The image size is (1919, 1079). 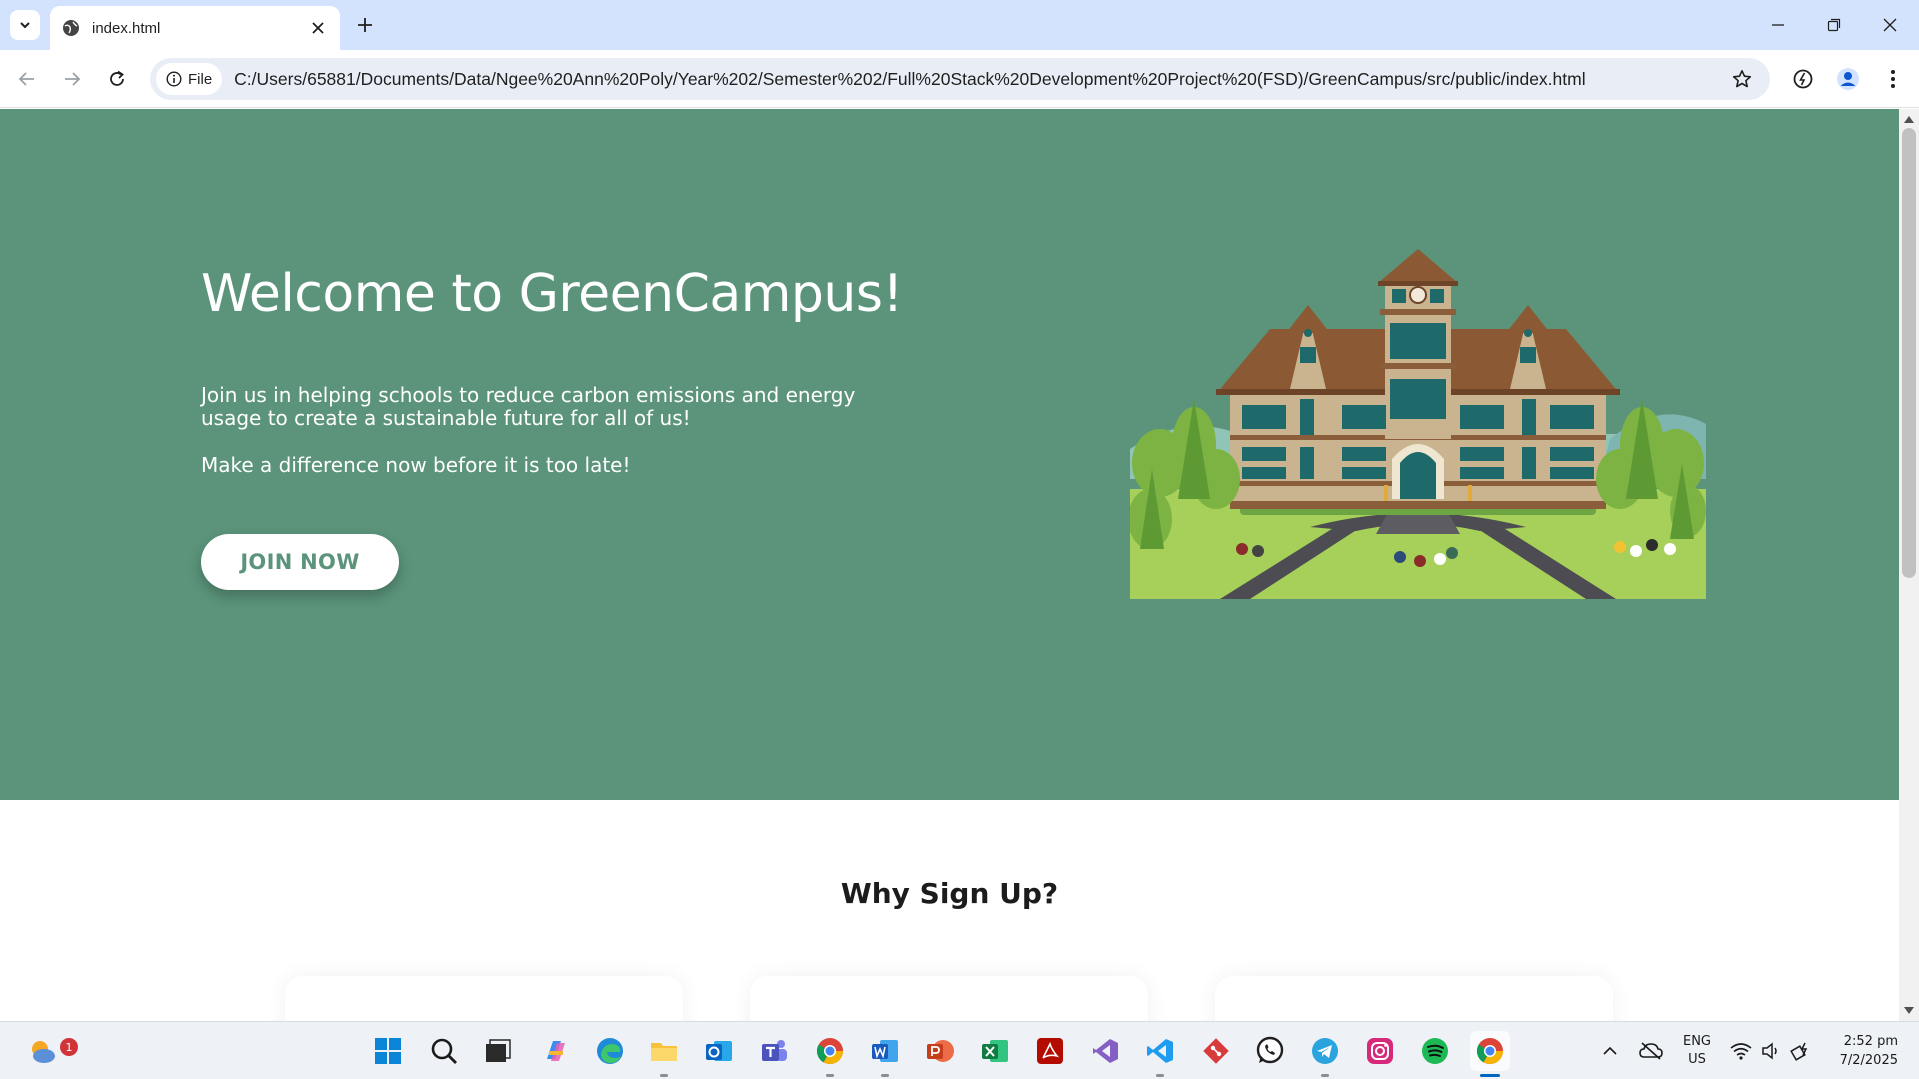 I want to click on volume-icon, so click(x=1769, y=1051).